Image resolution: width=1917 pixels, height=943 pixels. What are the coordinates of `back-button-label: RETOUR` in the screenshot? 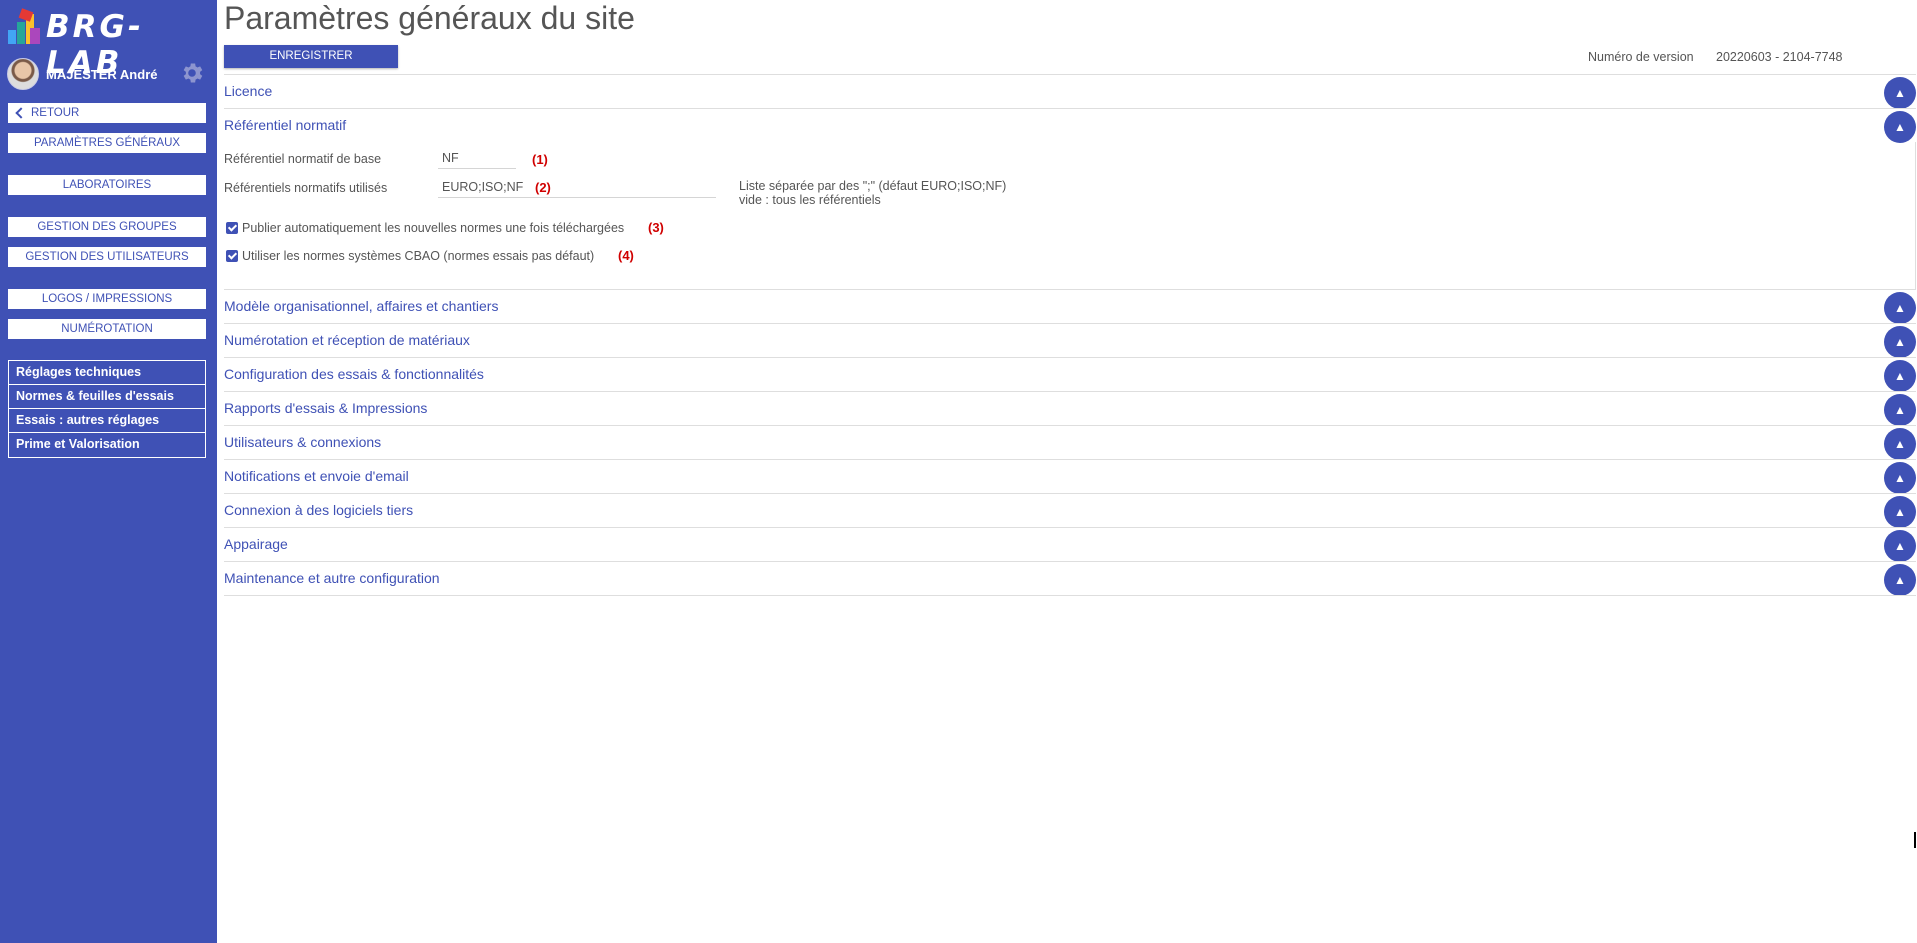 It's located at (55, 113).